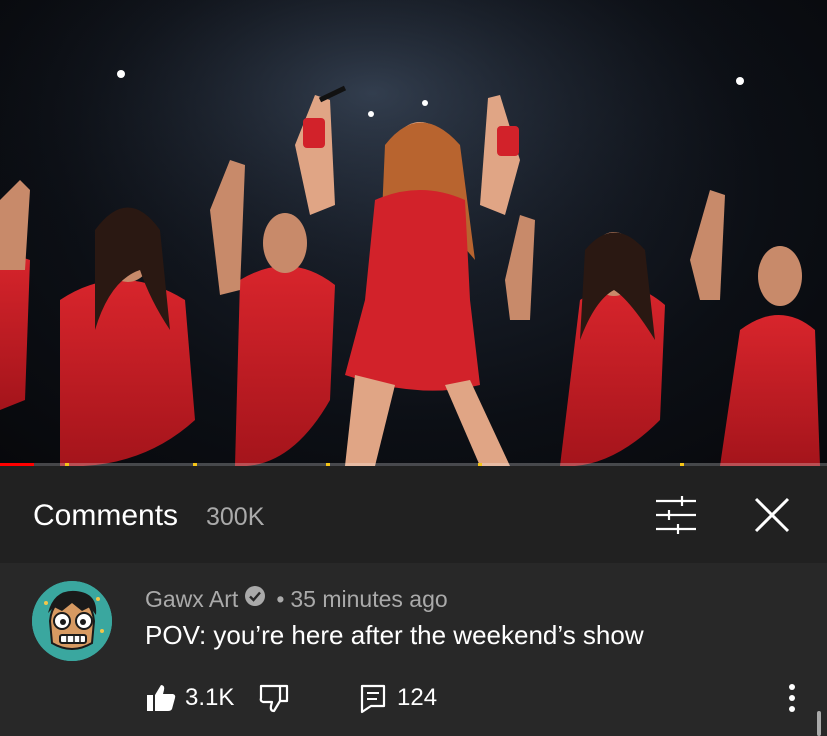 Image resolution: width=827 pixels, height=736 pixels. What do you see at coordinates (413, 464) in the screenshot?
I see `video-progress-bar` at bounding box center [413, 464].